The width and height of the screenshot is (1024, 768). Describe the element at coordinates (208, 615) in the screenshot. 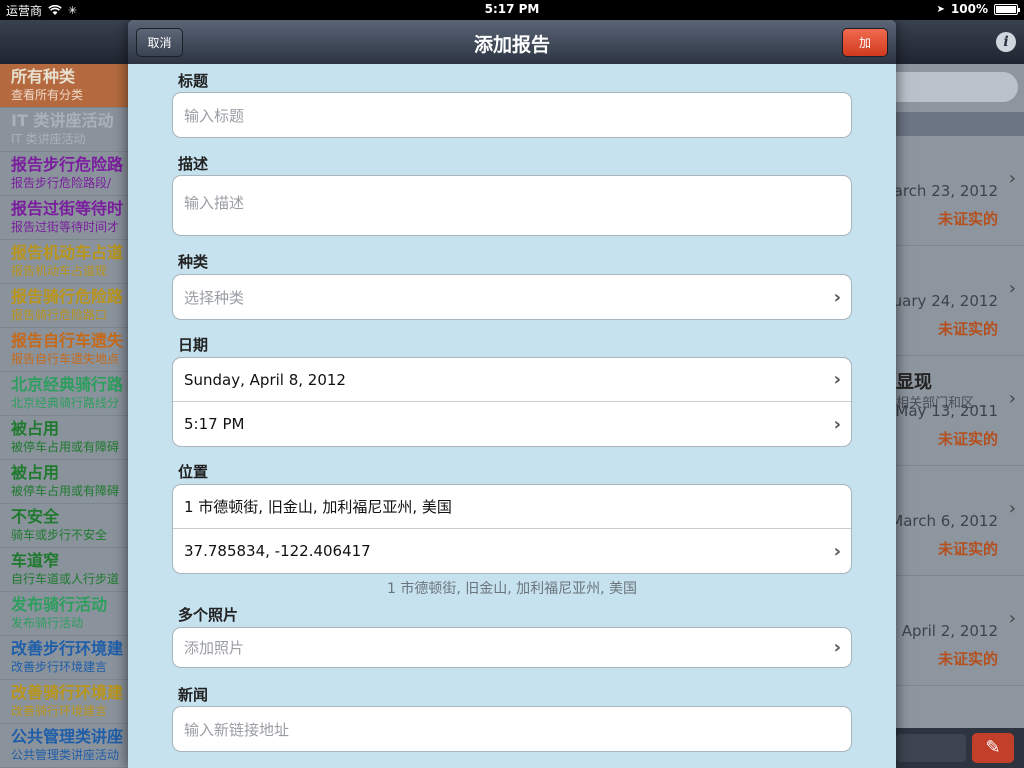

I see `photos-label: 多个照片` at that location.